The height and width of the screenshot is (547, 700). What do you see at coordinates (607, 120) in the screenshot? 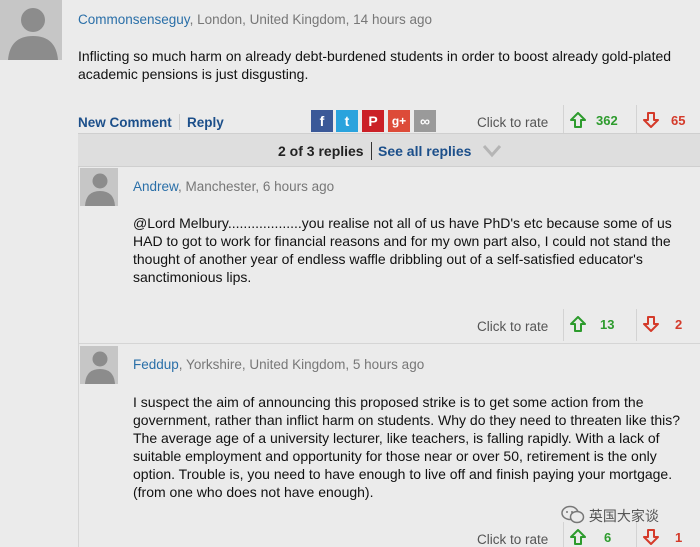
I see `vote-up-count: 362` at bounding box center [607, 120].